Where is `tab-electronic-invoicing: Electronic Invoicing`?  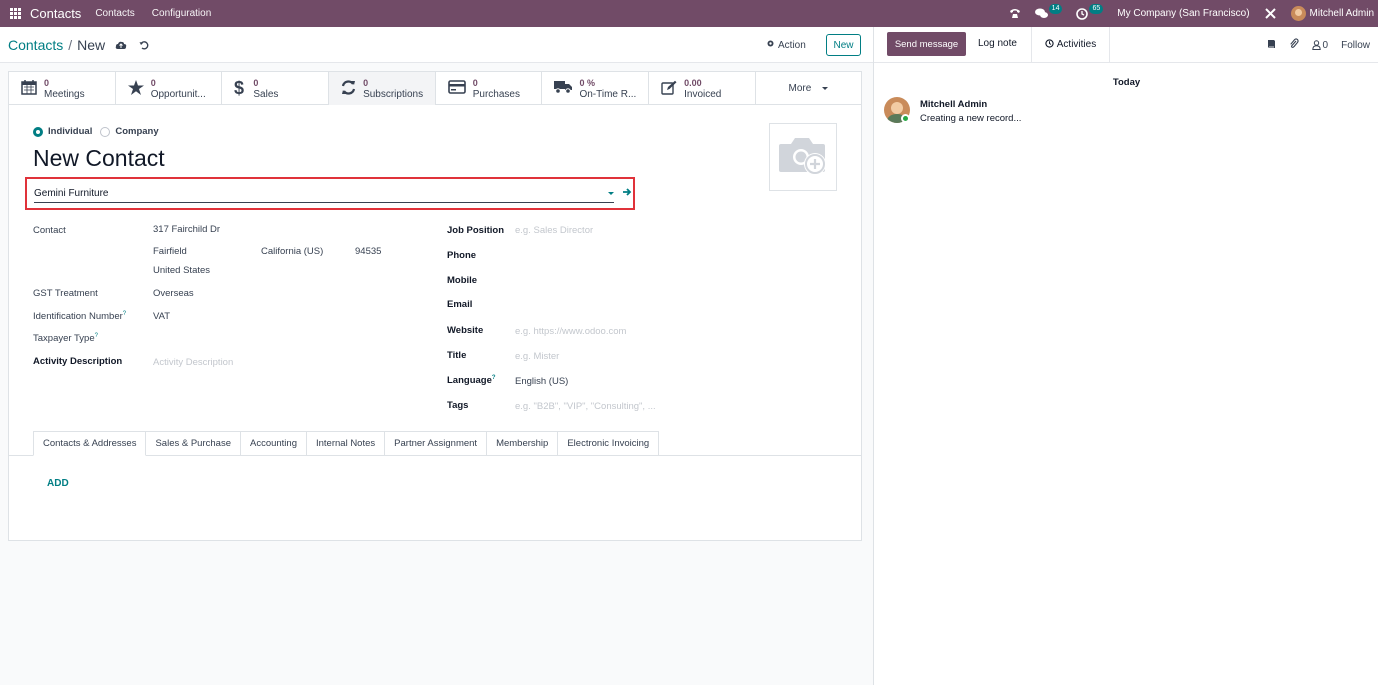
tab-electronic-invoicing: Electronic Invoicing is located at coordinates (609, 443).